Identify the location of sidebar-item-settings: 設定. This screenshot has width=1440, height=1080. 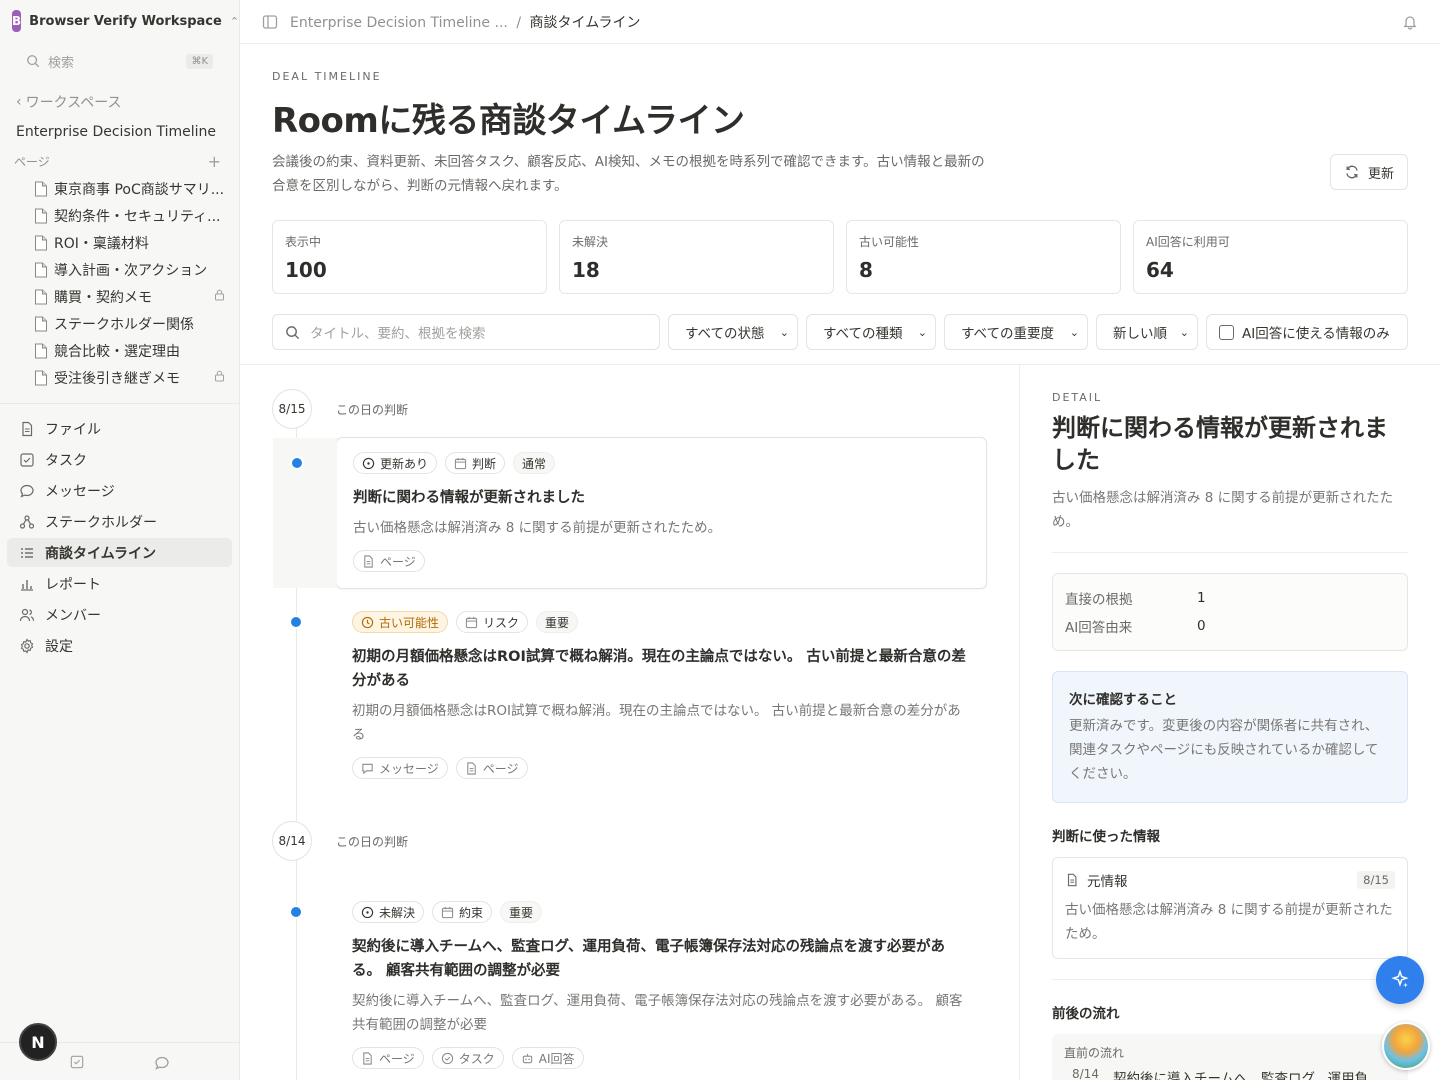
(119, 645).